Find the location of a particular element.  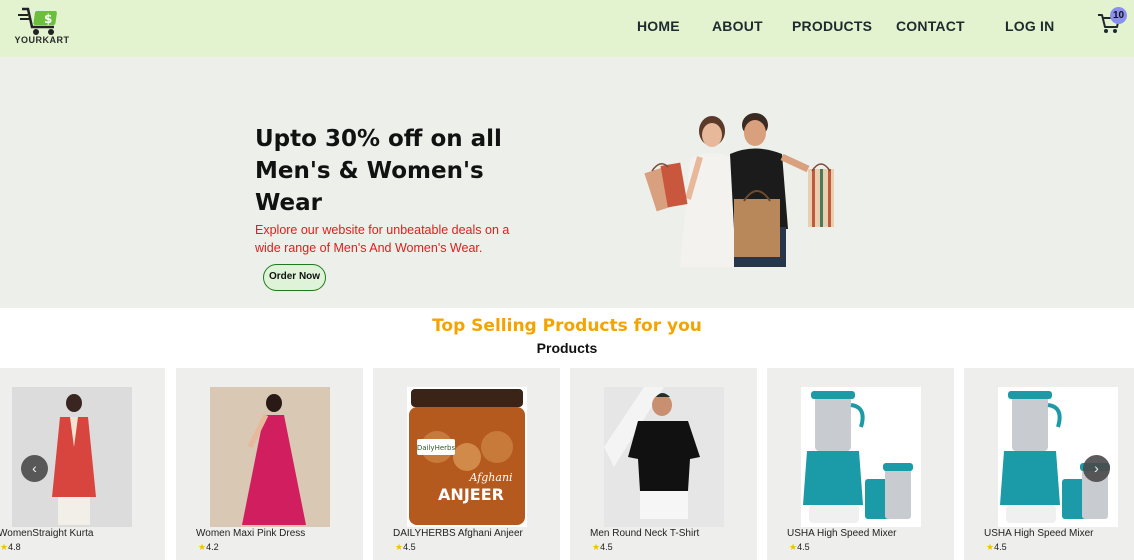

product-rating: ★4.2 is located at coordinates (208, 547).